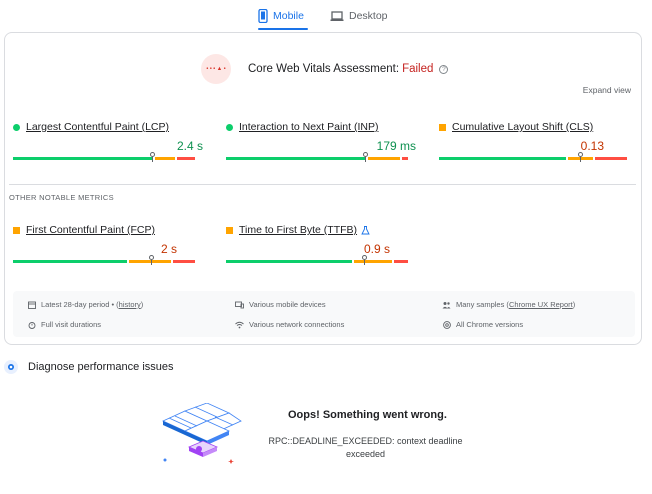 The width and height of the screenshot is (652, 494). Describe the element at coordinates (90, 230) in the screenshot. I see `metric-fcp-name: First Contentful Paint (FCP)` at that location.